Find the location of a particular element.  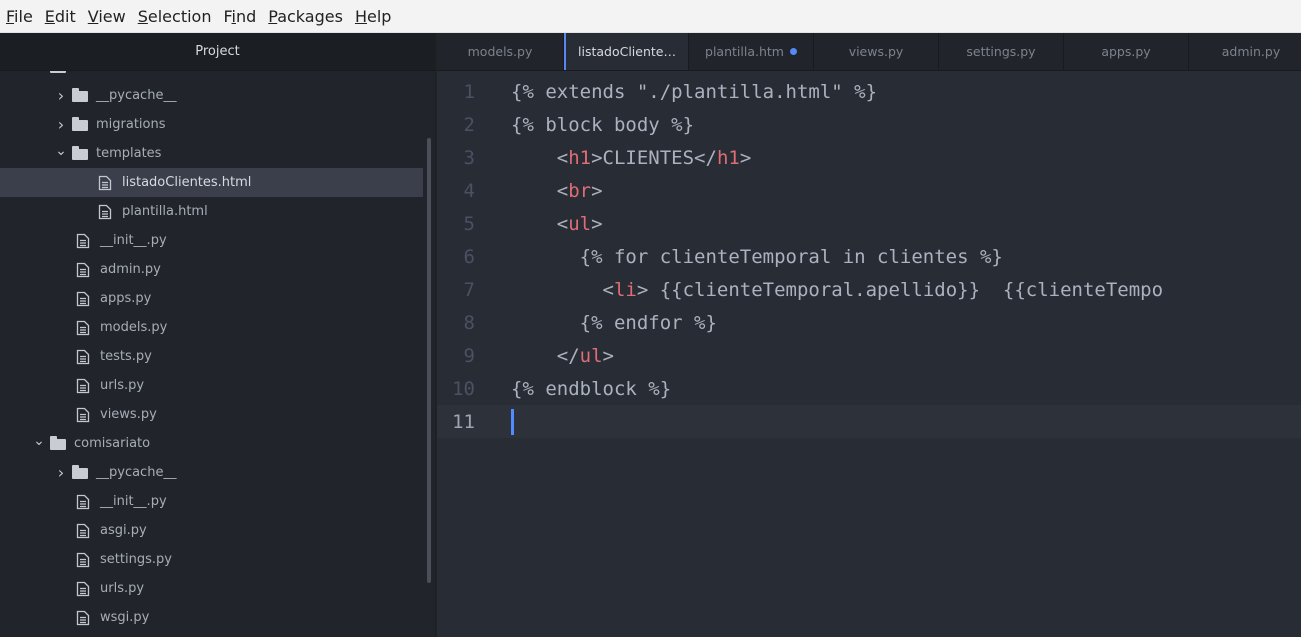

tree-item-label: tests.py is located at coordinates (126, 356).